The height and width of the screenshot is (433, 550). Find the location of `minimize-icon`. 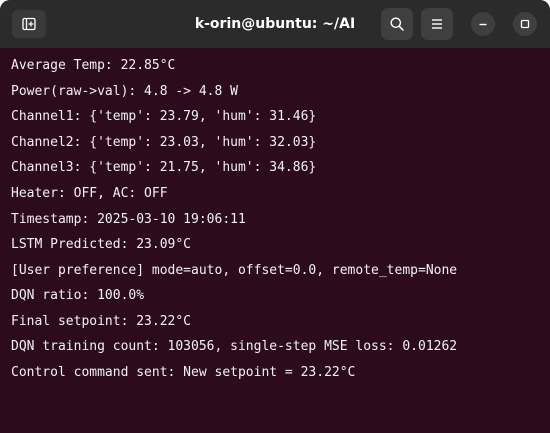

minimize-icon is located at coordinates (483, 24).